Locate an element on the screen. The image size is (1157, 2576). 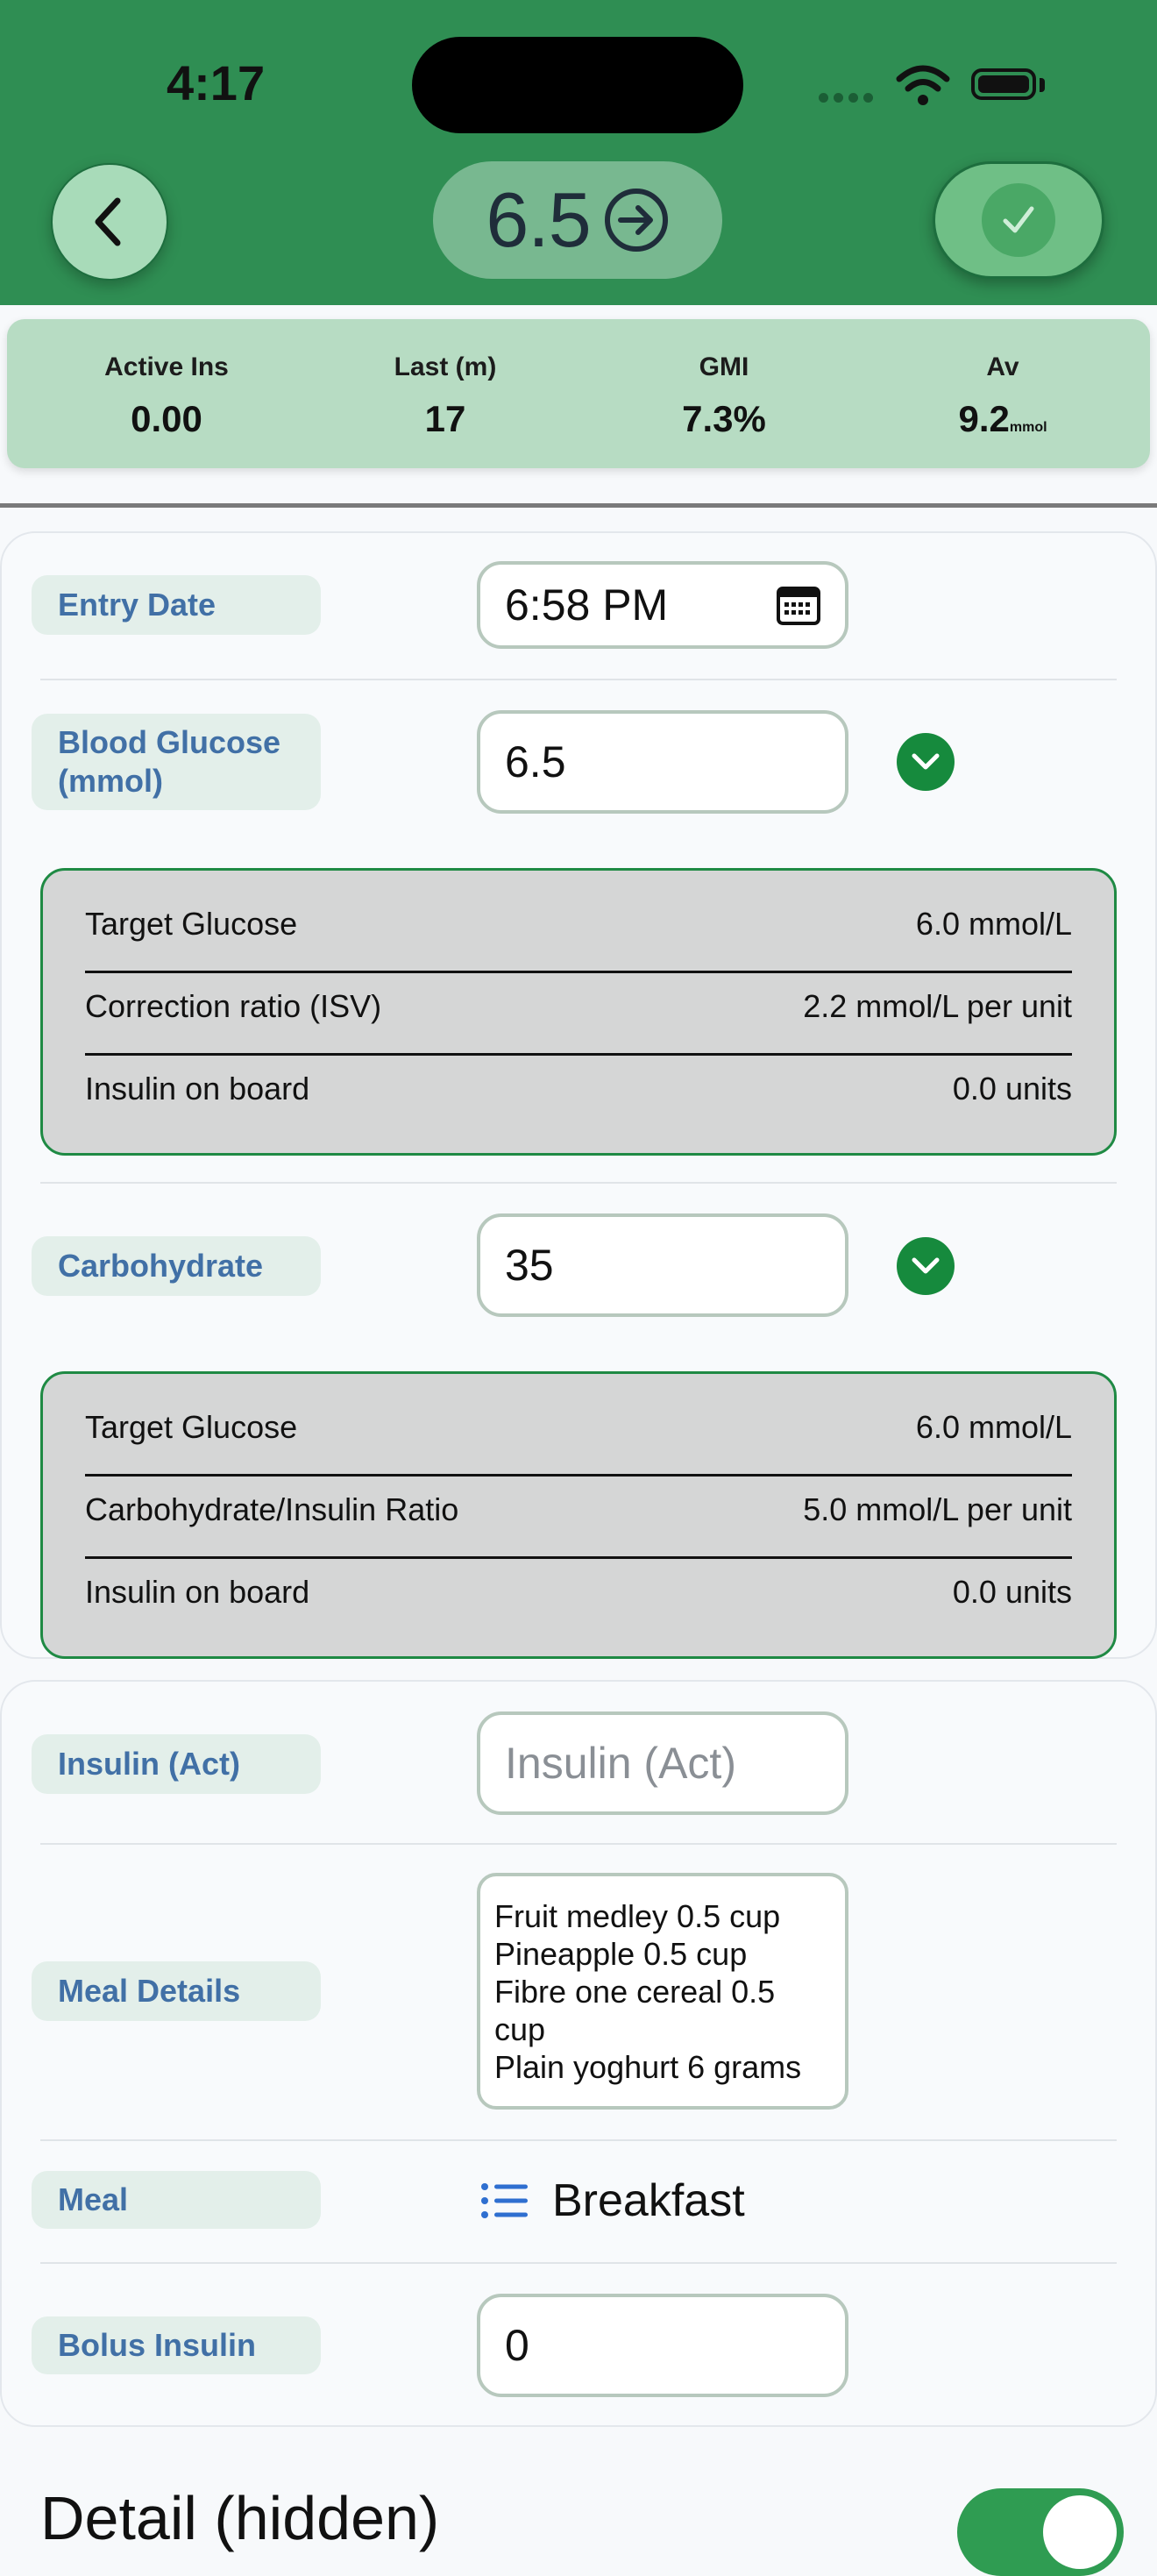
list-icon is located at coordinates (504, 2200).